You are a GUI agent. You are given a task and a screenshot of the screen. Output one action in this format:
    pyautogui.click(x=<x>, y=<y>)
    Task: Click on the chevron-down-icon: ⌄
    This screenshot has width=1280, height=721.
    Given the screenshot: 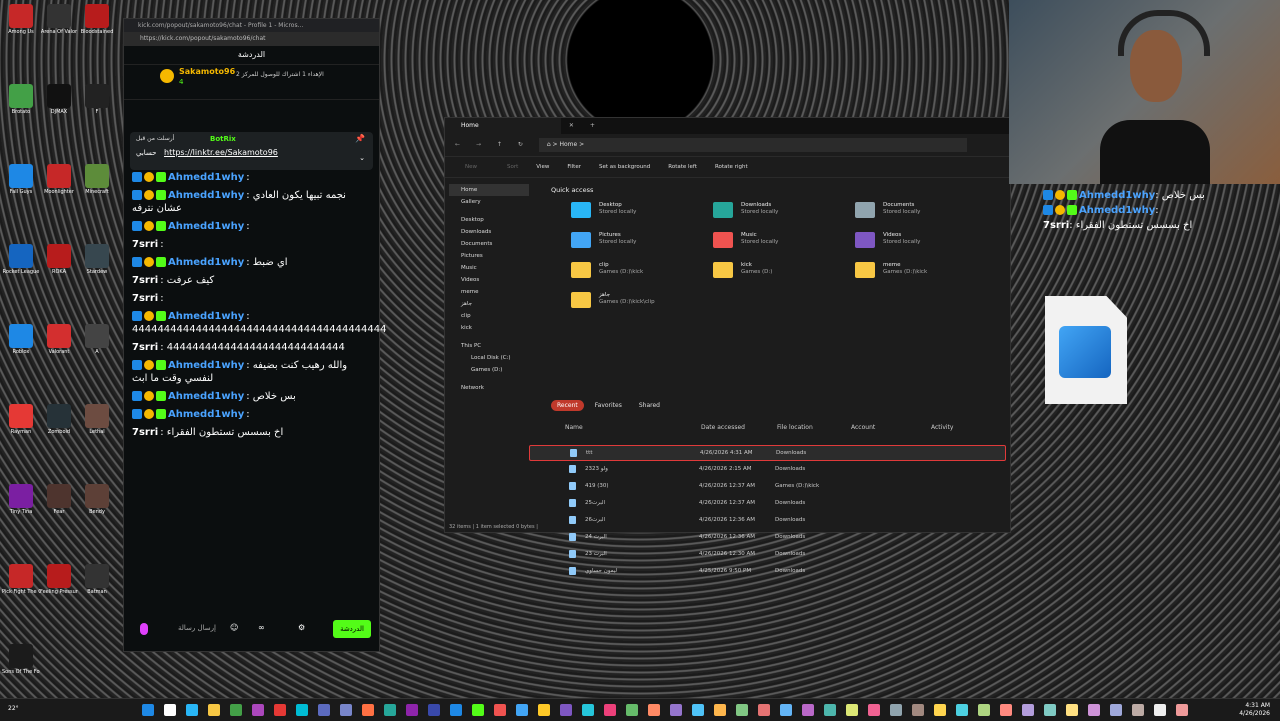 What is the action you would take?
    pyautogui.click(x=362, y=158)
    